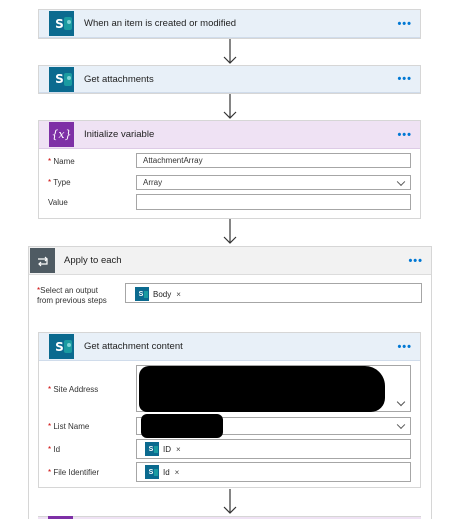  Describe the element at coordinates (74, 472) in the screenshot. I see `file-identifier-label: * File Identifier` at that location.